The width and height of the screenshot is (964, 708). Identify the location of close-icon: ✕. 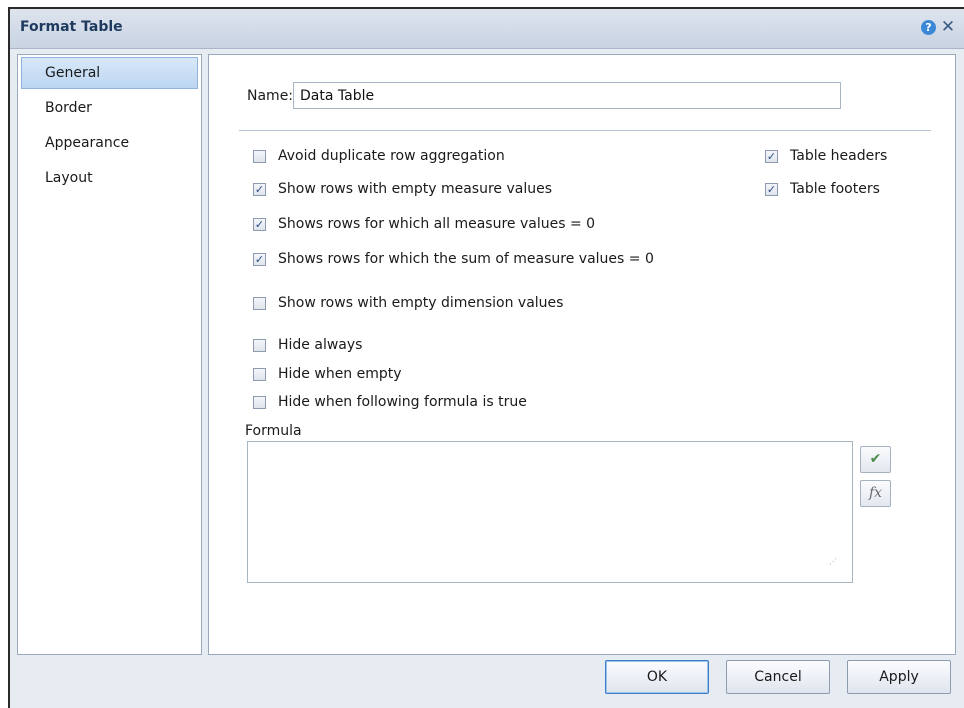
(948, 27).